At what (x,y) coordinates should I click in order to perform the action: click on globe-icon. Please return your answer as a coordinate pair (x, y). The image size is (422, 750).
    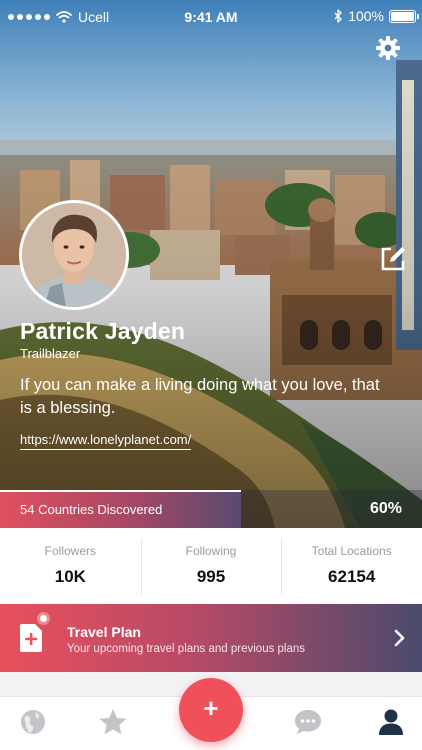
    Looking at the image, I should click on (33, 722).